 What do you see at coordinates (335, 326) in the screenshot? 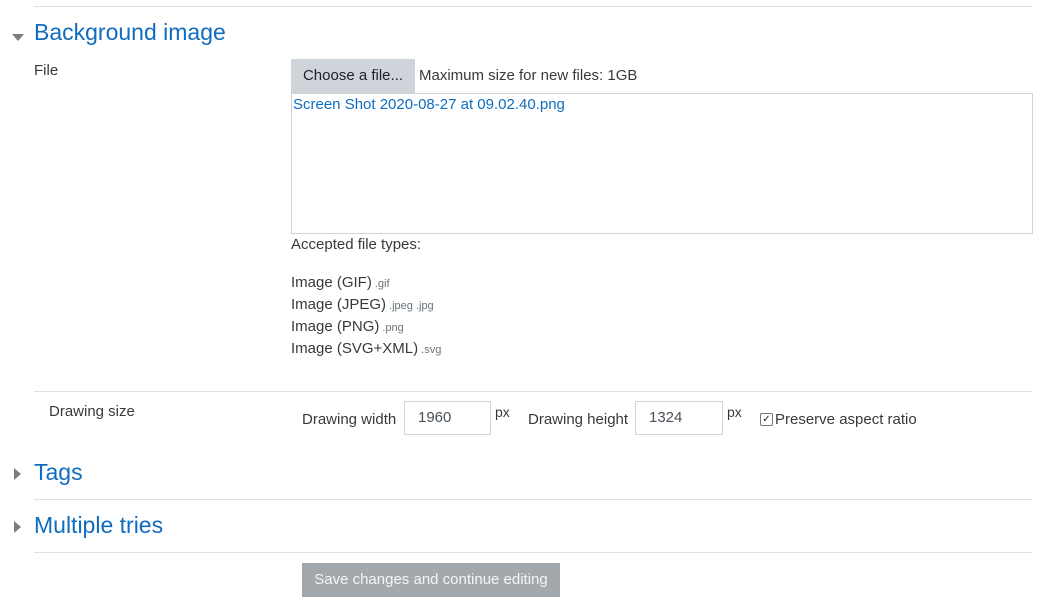
I see `accepted-type-name: Image (PNG)` at bounding box center [335, 326].